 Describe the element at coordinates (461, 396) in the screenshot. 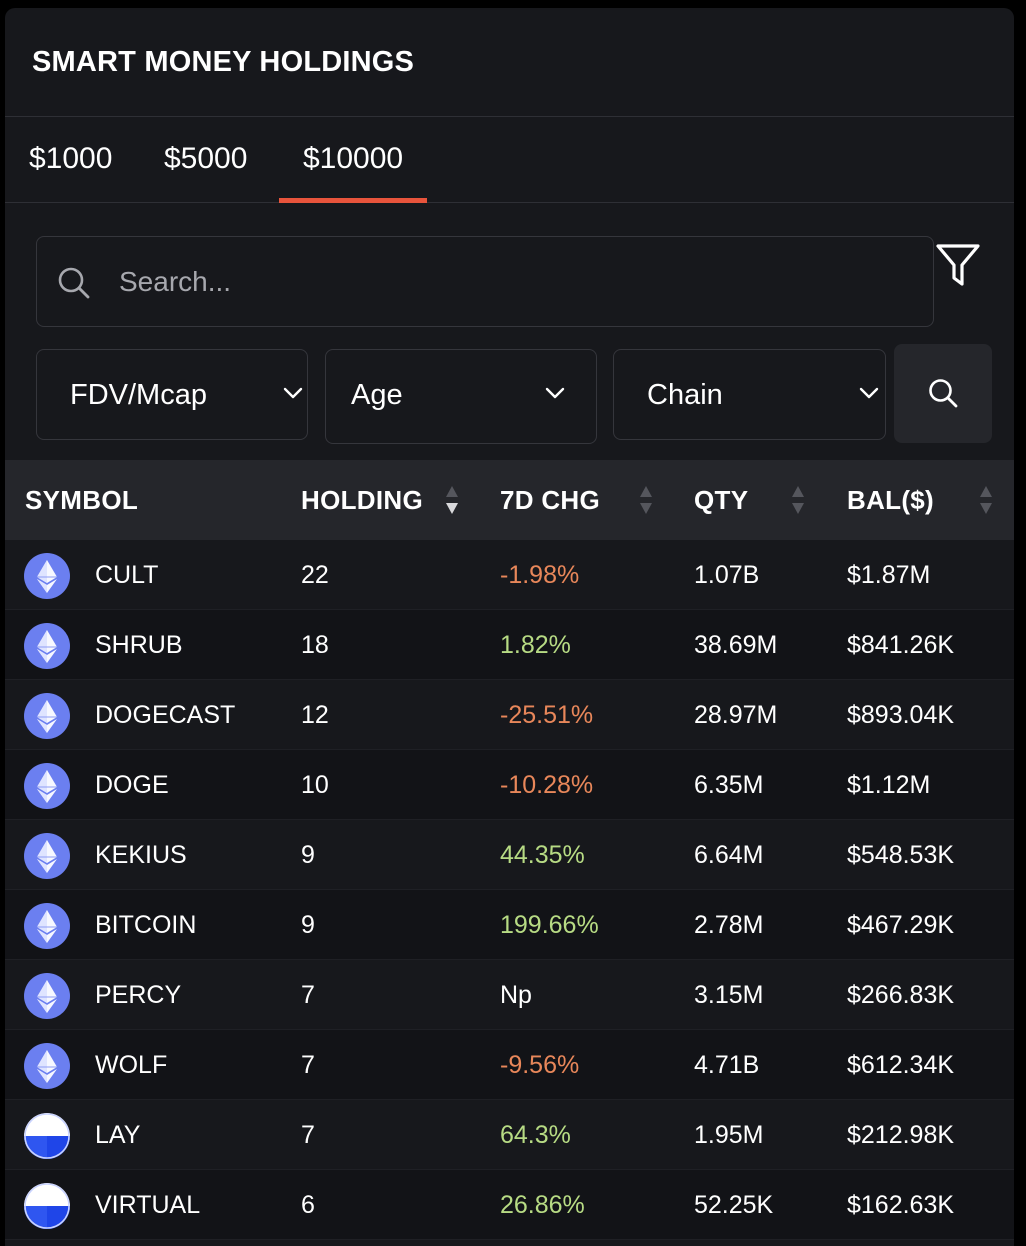

I see `age-dropdown: Age` at that location.